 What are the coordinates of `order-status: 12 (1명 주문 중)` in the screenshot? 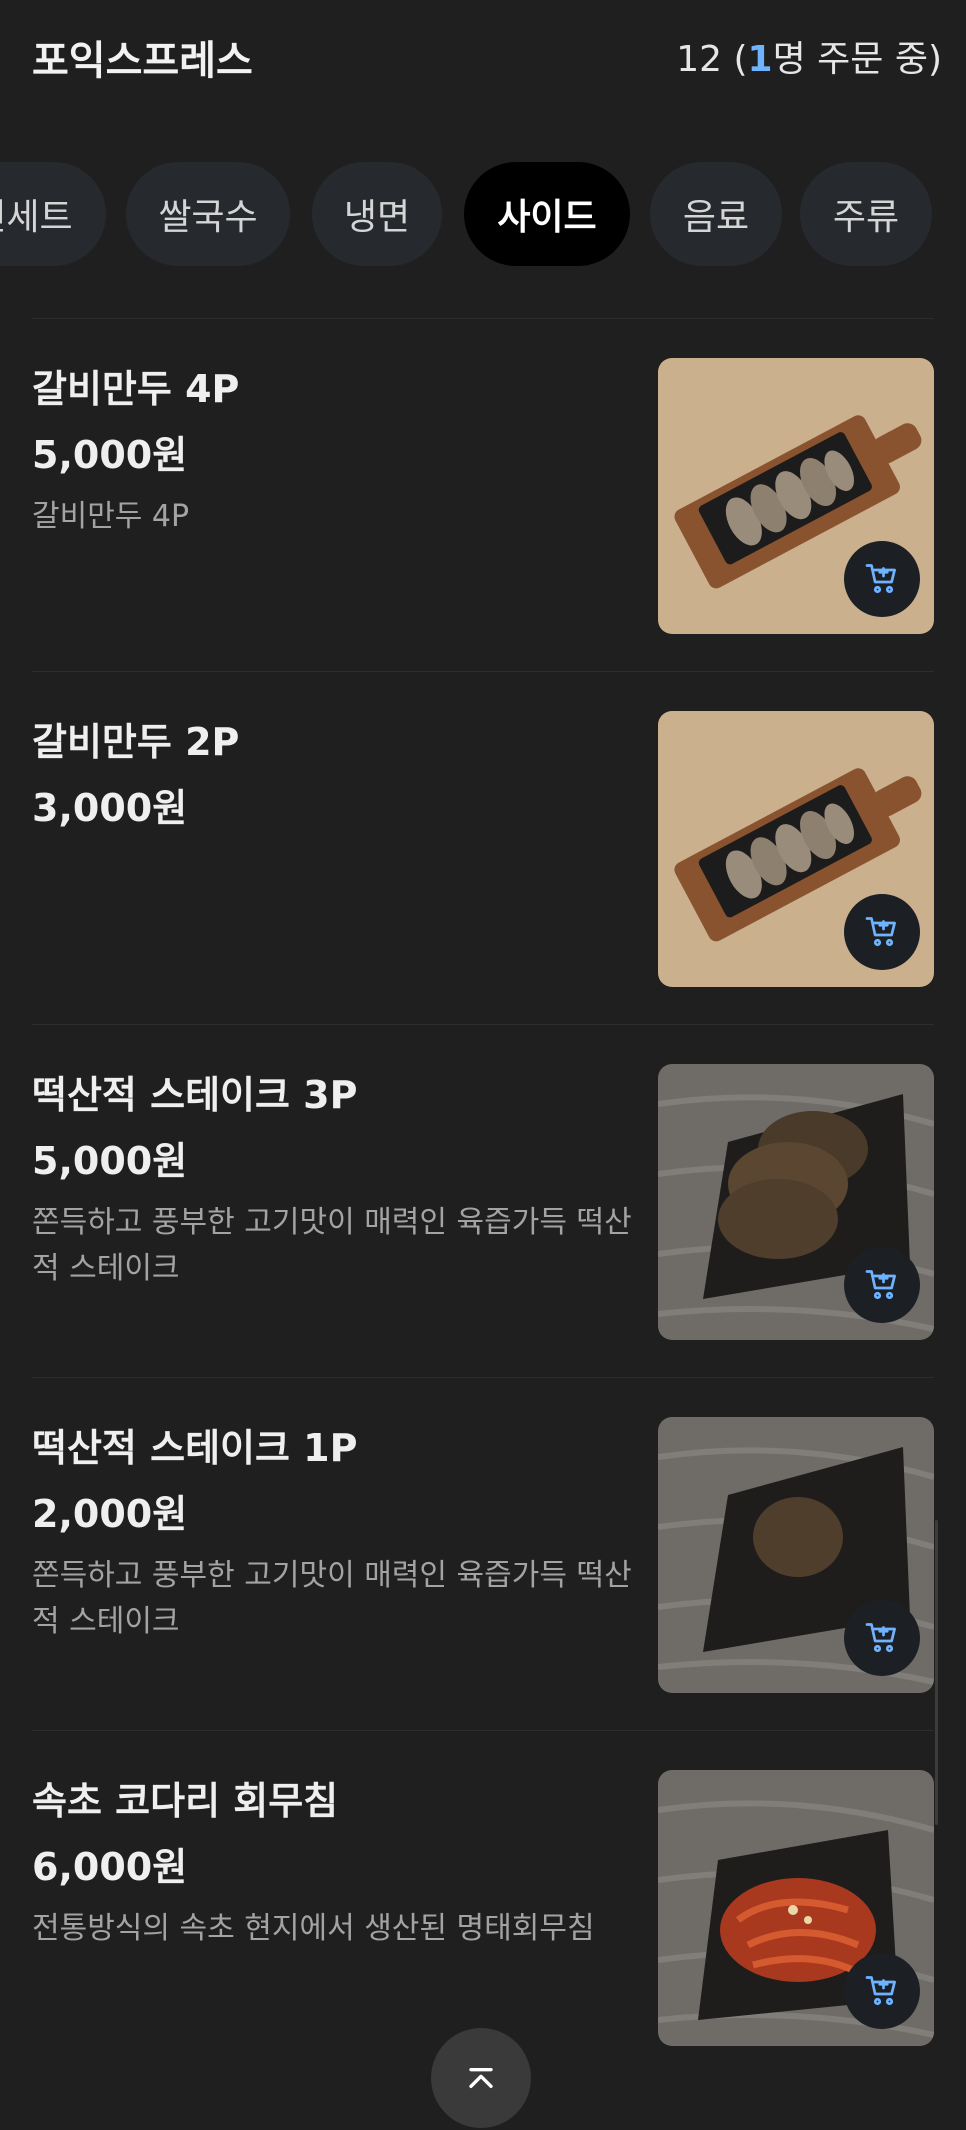 It's located at (809, 59).